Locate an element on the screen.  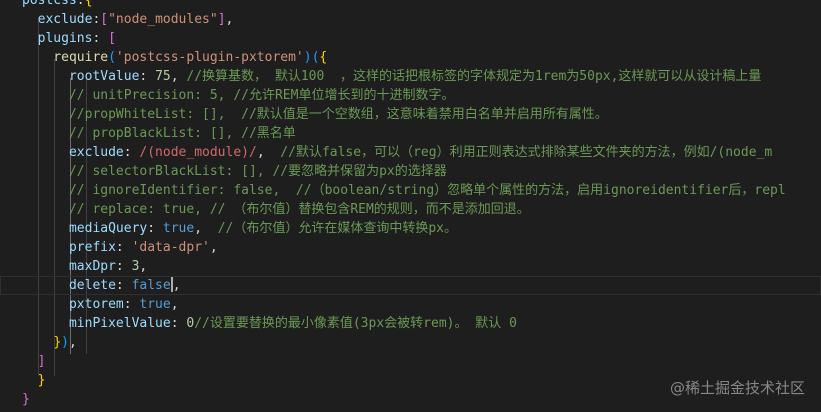
code-line: // unitPrecision: 5, //允许REM单位增长到的十进制数字。 is located at coordinates (410, 95).